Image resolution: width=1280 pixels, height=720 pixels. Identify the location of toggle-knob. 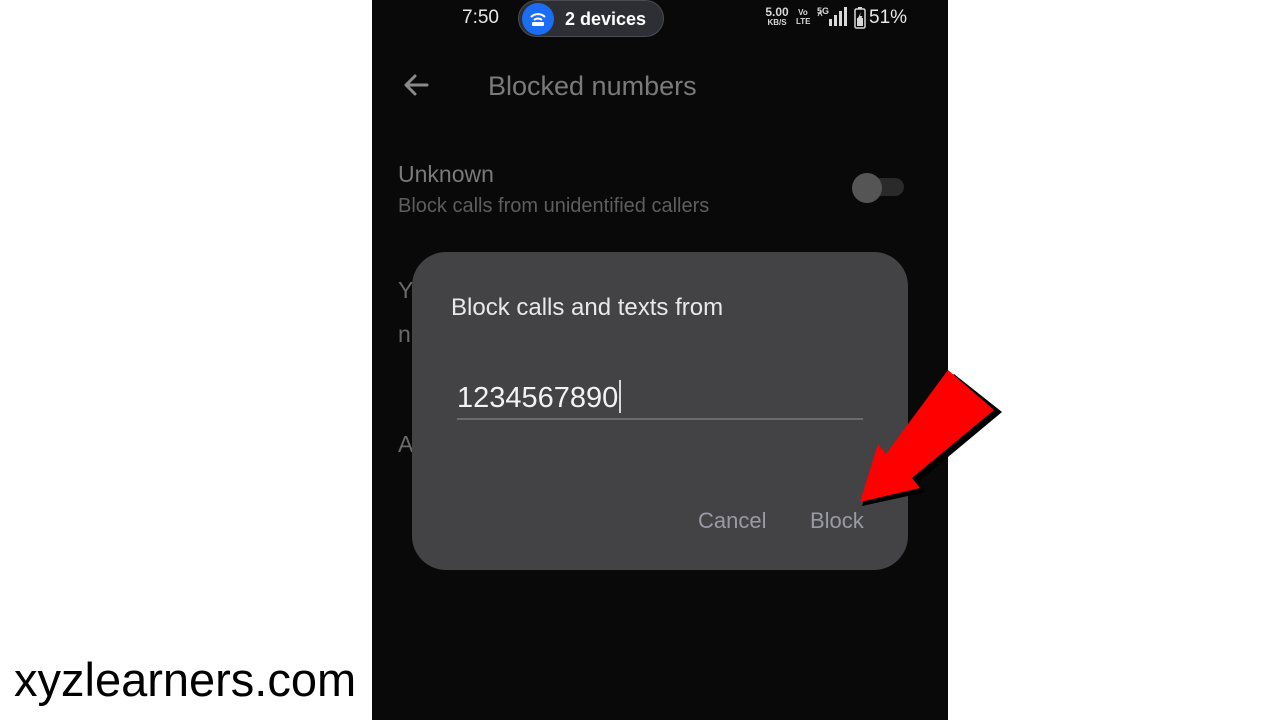
(867, 188).